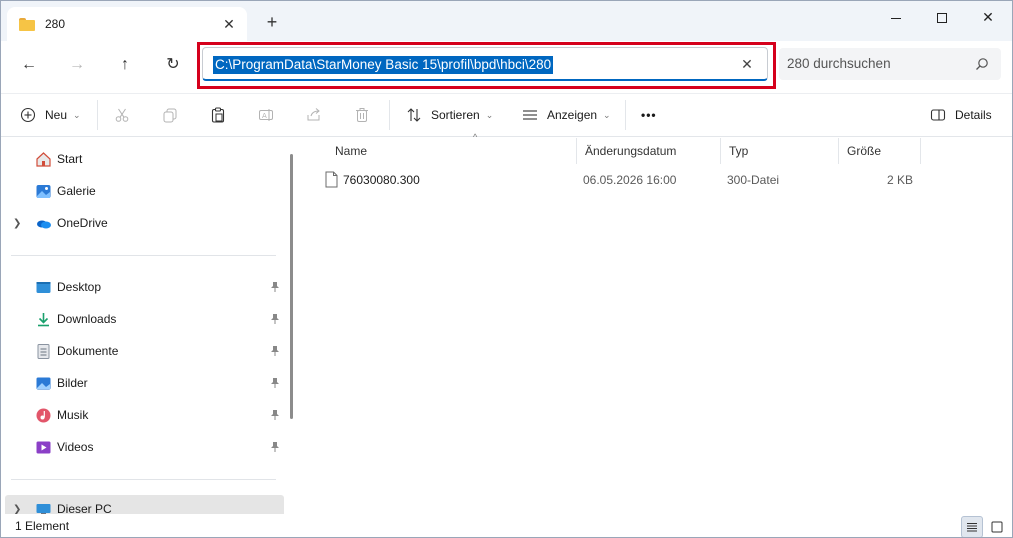  I want to click on search-icon, so click(982, 64).